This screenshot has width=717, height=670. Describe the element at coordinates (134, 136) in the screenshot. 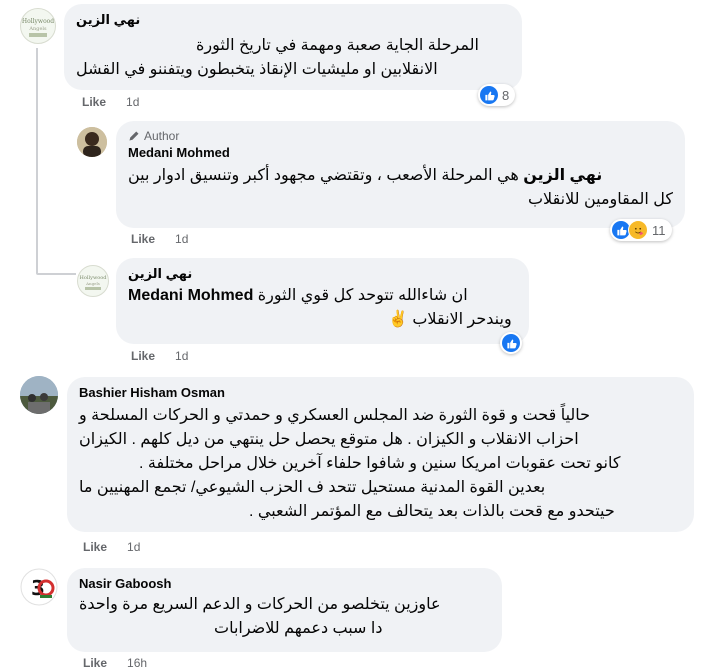

I see `pencil-icon` at that location.